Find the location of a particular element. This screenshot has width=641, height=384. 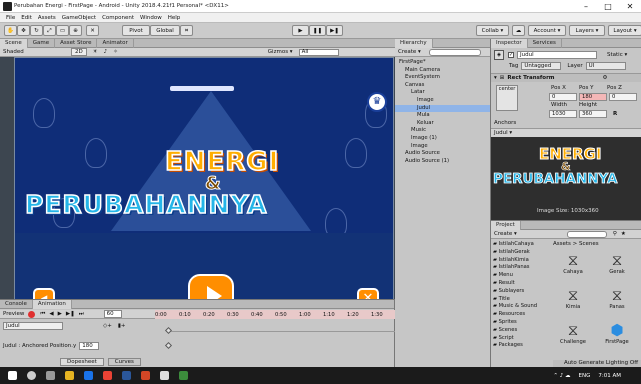

project-folder: ▰ Music & Sound is located at coordinates (522, 307).